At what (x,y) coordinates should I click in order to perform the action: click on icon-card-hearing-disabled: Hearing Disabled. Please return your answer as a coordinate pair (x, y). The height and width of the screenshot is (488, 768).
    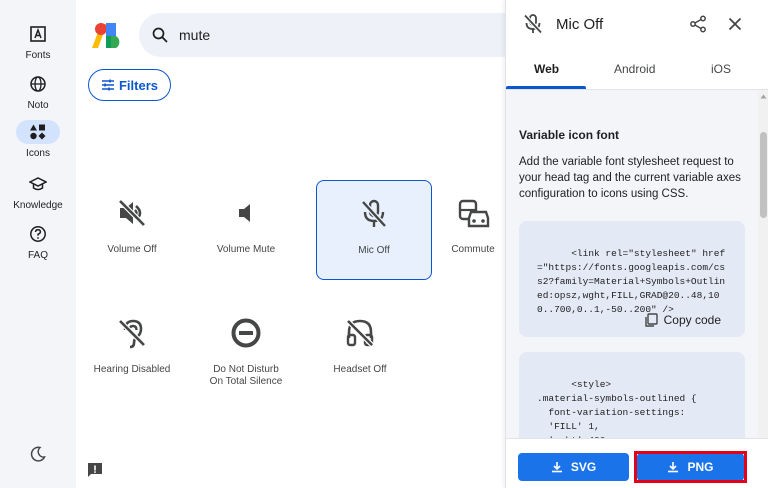
    Looking at the image, I should click on (132, 350).